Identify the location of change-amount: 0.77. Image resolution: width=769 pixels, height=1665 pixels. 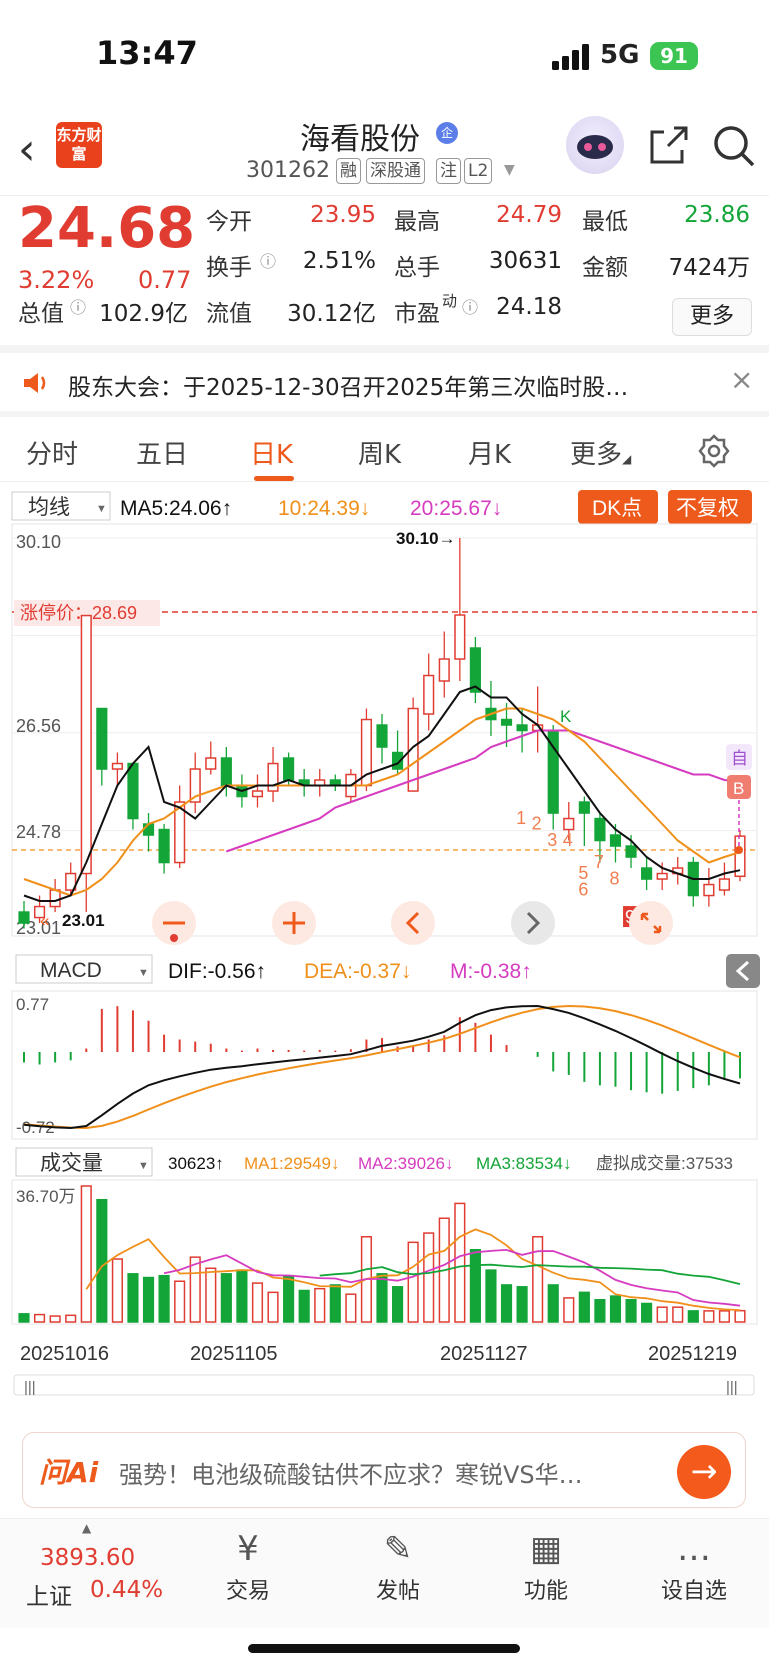
(165, 280).